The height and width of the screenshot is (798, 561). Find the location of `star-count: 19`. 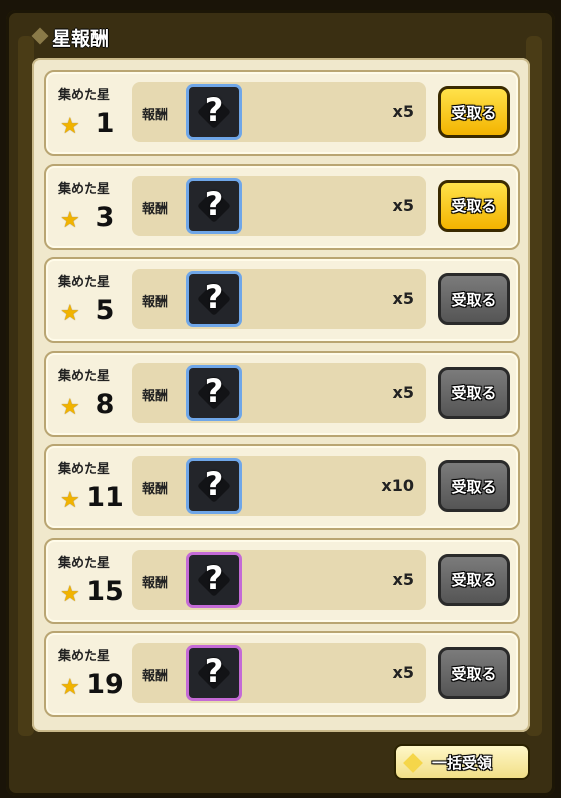

star-count: 19 is located at coordinates (105, 684).